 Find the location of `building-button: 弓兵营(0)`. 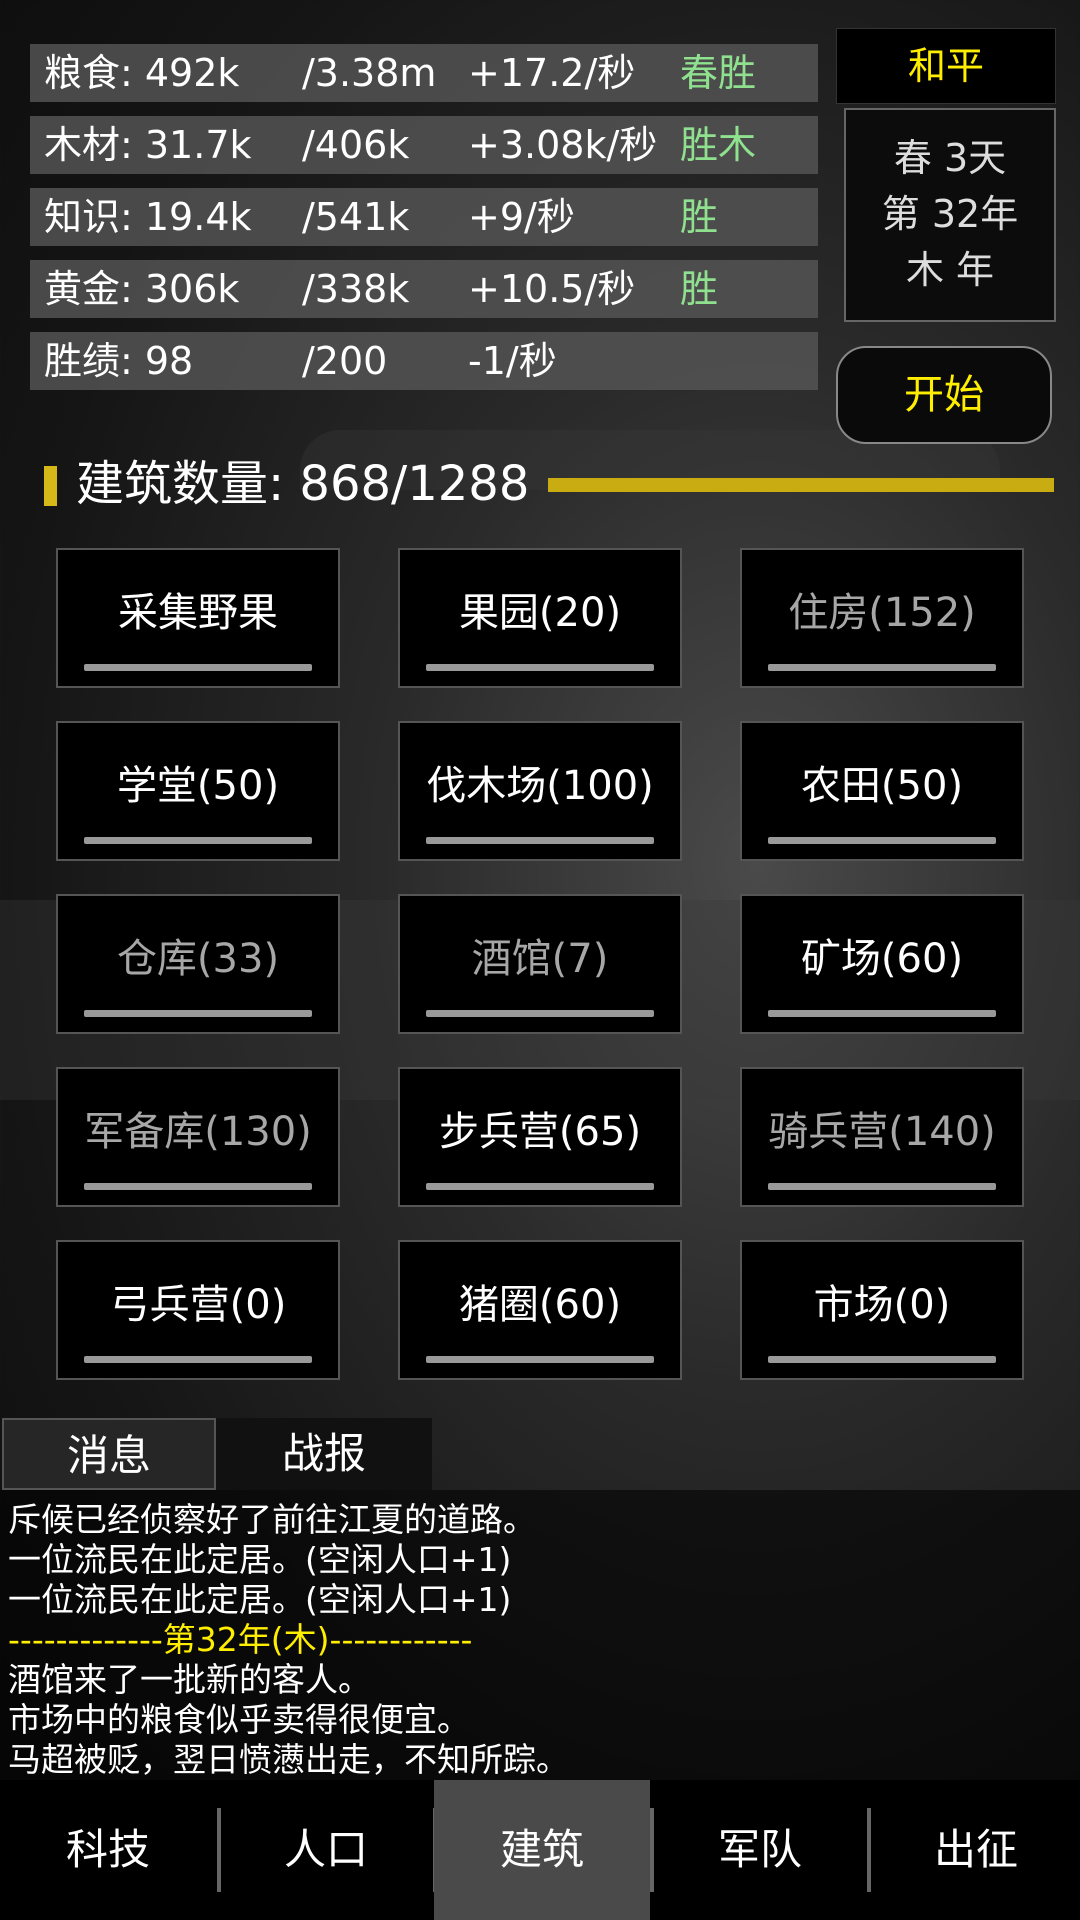

building-button: 弓兵营(0) is located at coordinates (198, 1310).